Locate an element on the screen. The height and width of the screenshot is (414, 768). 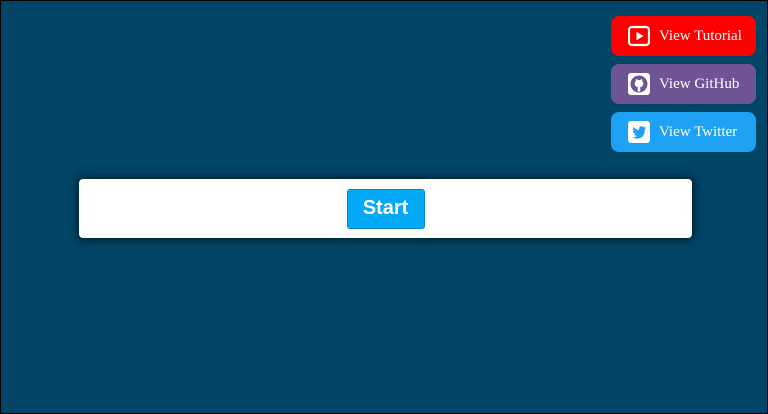
view-twitter-label: View Twitter is located at coordinates (698, 131).